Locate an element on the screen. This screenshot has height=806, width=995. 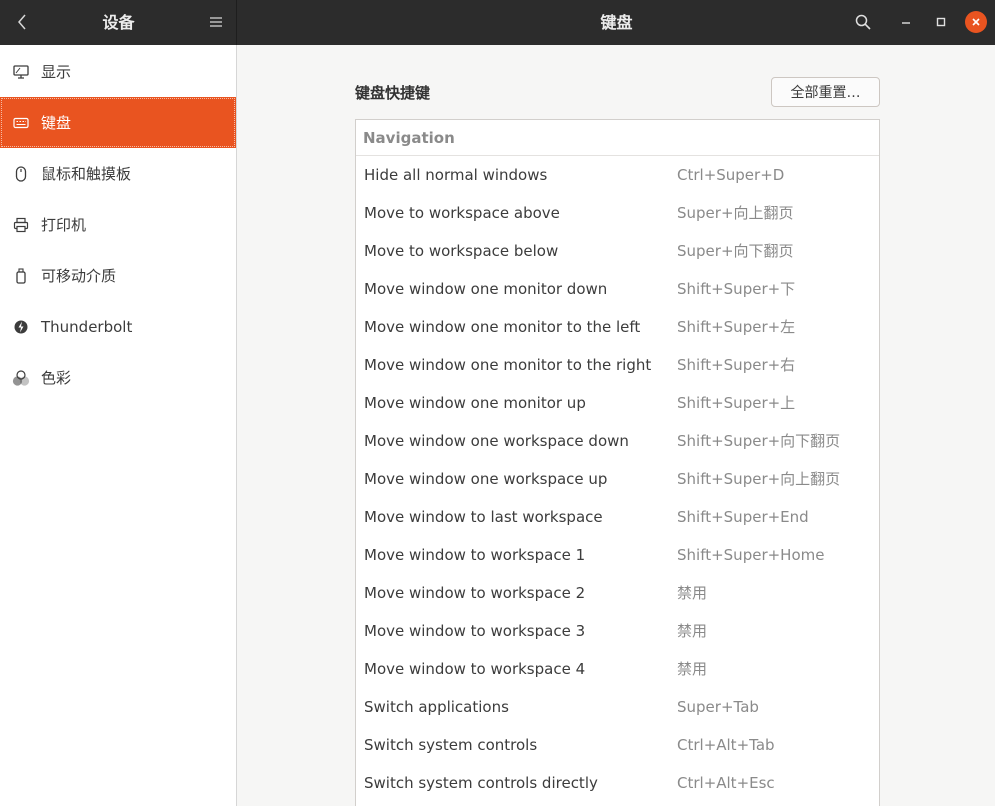
shortcut-name: Move to workspace above is located at coordinates (462, 213).